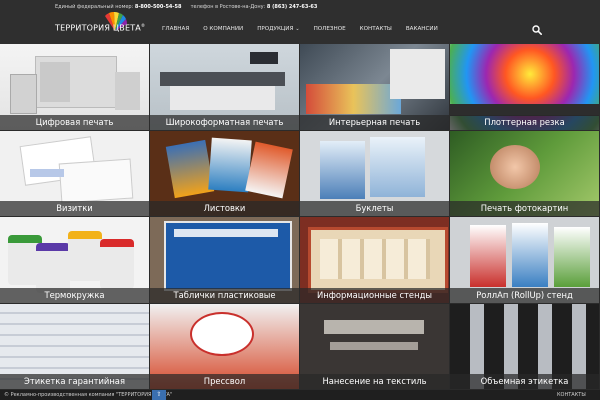  Describe the element at coordinates (159, 395) in the screenshot. I see `scroll-up-icon: ⇧` at that location.